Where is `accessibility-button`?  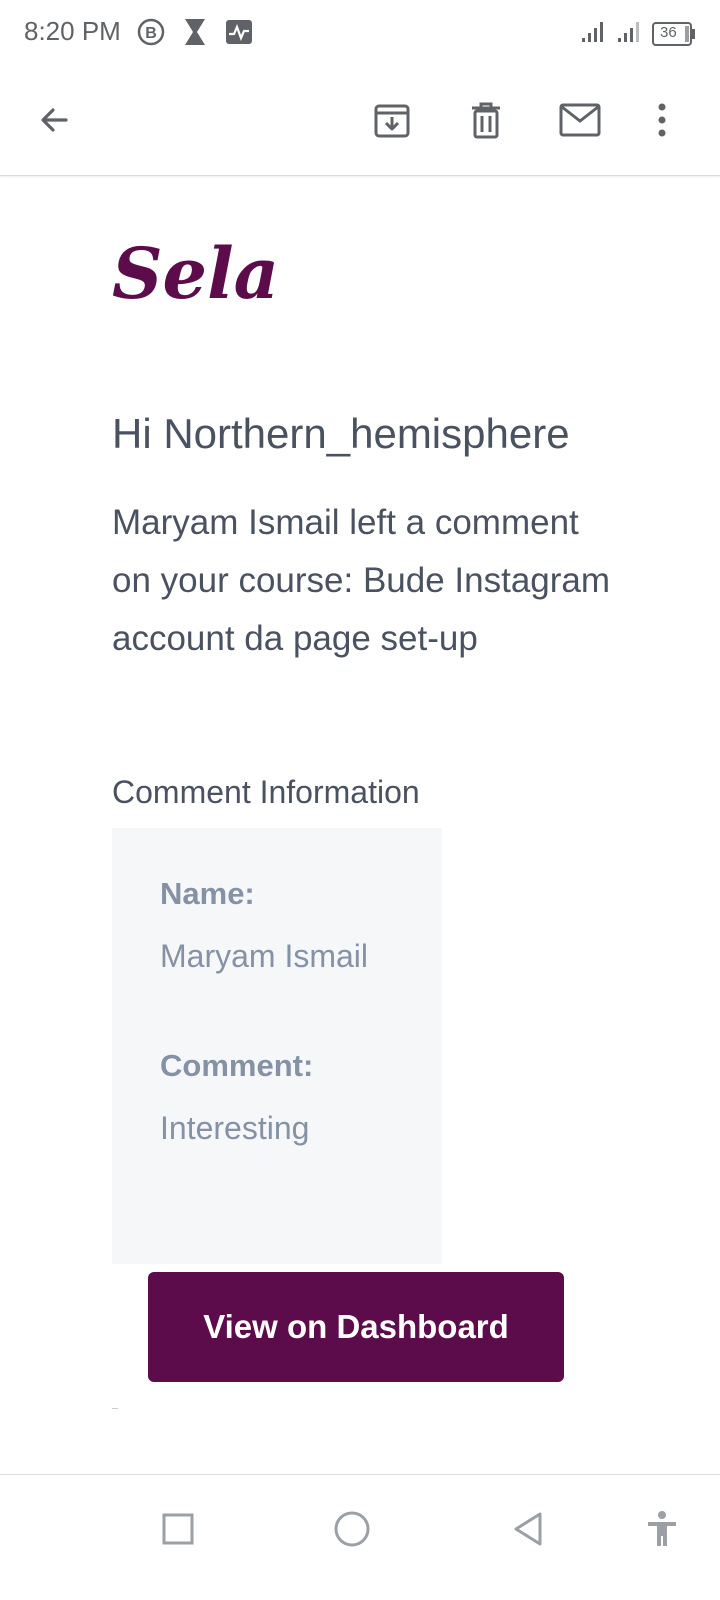 accessibility-button is located at coordinates (662, 1529).